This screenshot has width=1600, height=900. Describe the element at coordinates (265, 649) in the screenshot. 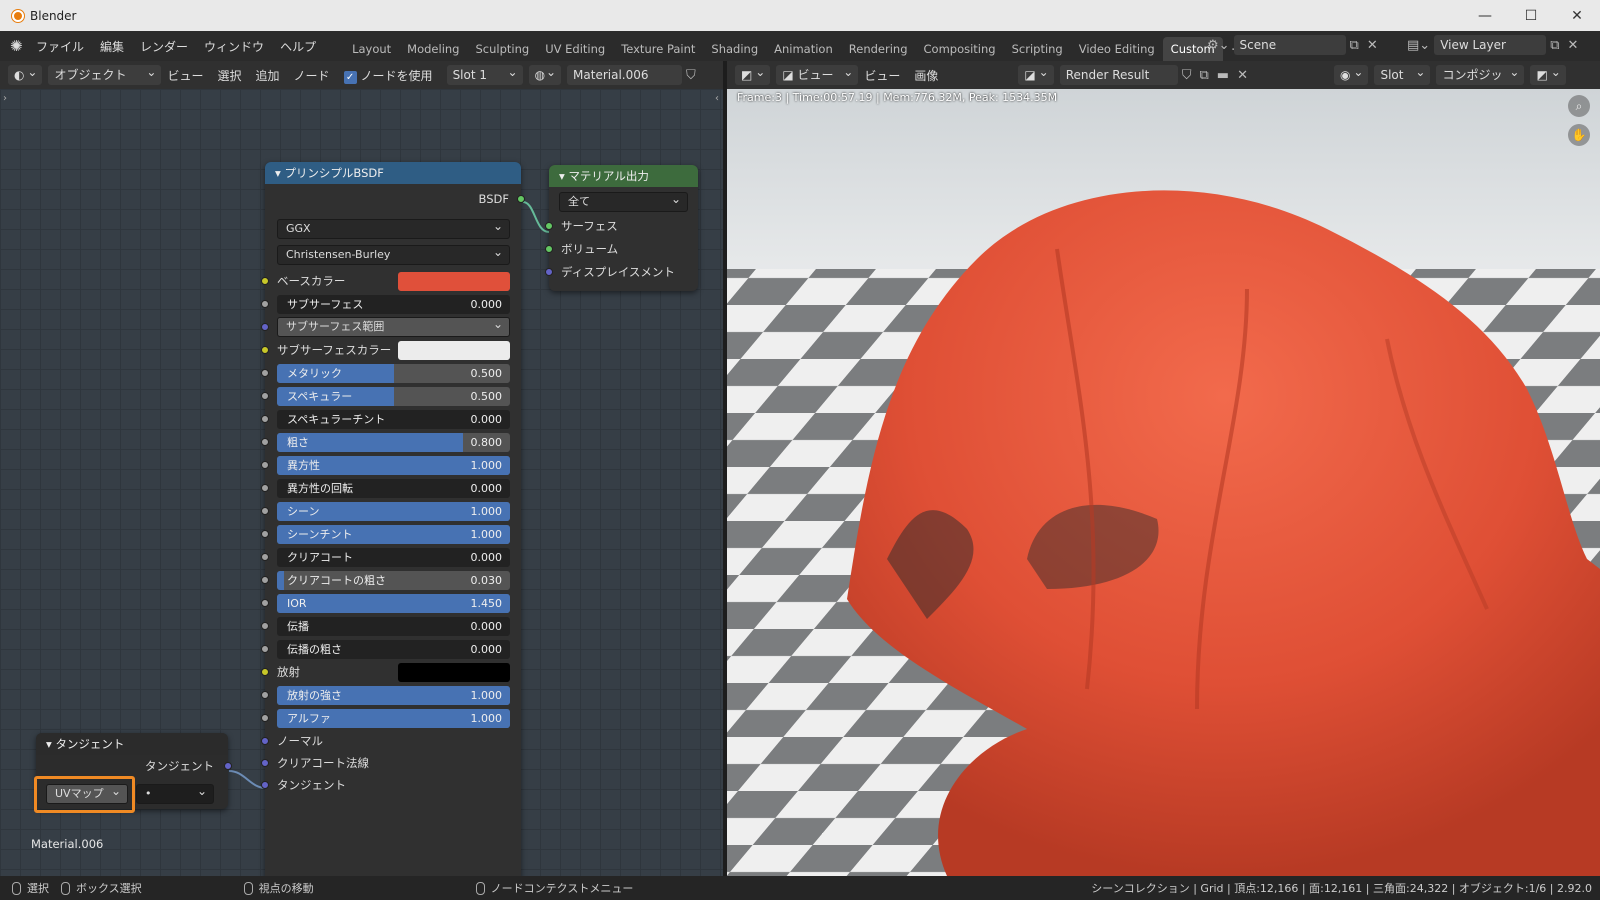

I see `transmission-roughness-field-socket` at that location.